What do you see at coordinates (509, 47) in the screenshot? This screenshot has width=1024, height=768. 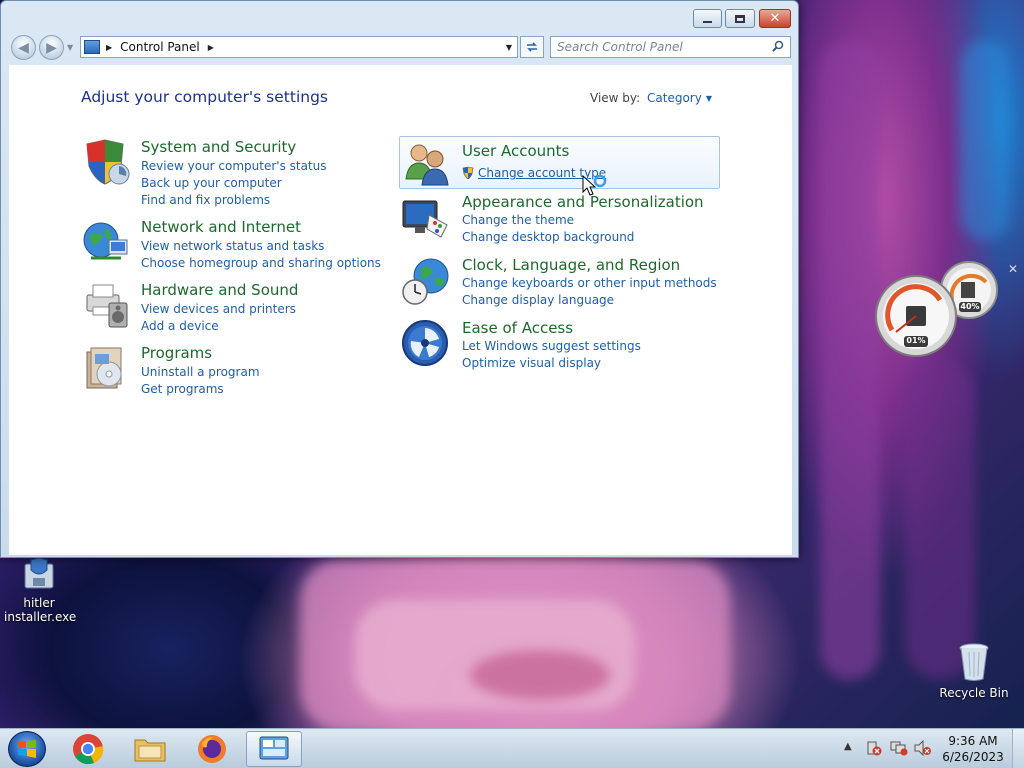 I see `address-dropdown-icon: ▼` at bounding box center [509, 47].